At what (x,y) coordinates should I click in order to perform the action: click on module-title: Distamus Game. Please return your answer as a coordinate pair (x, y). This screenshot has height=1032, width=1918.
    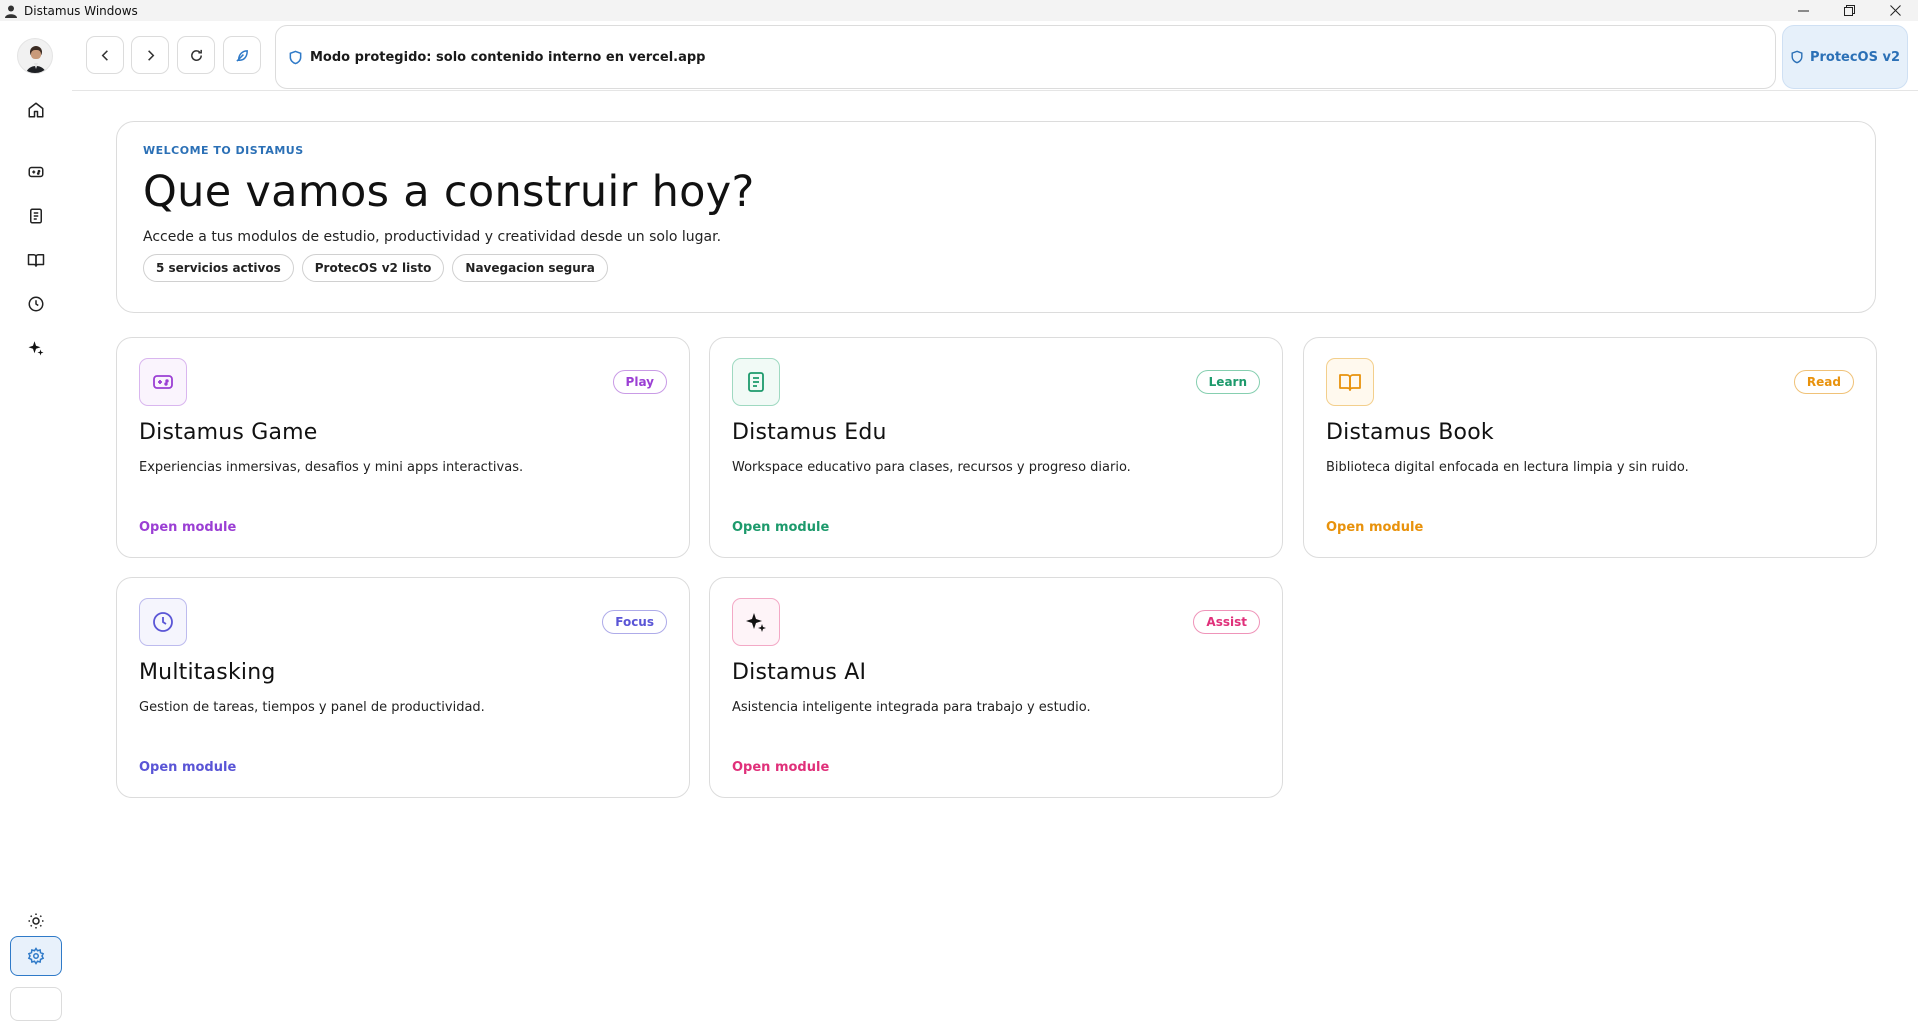
    Looking at the image, I should click on (228, 432).